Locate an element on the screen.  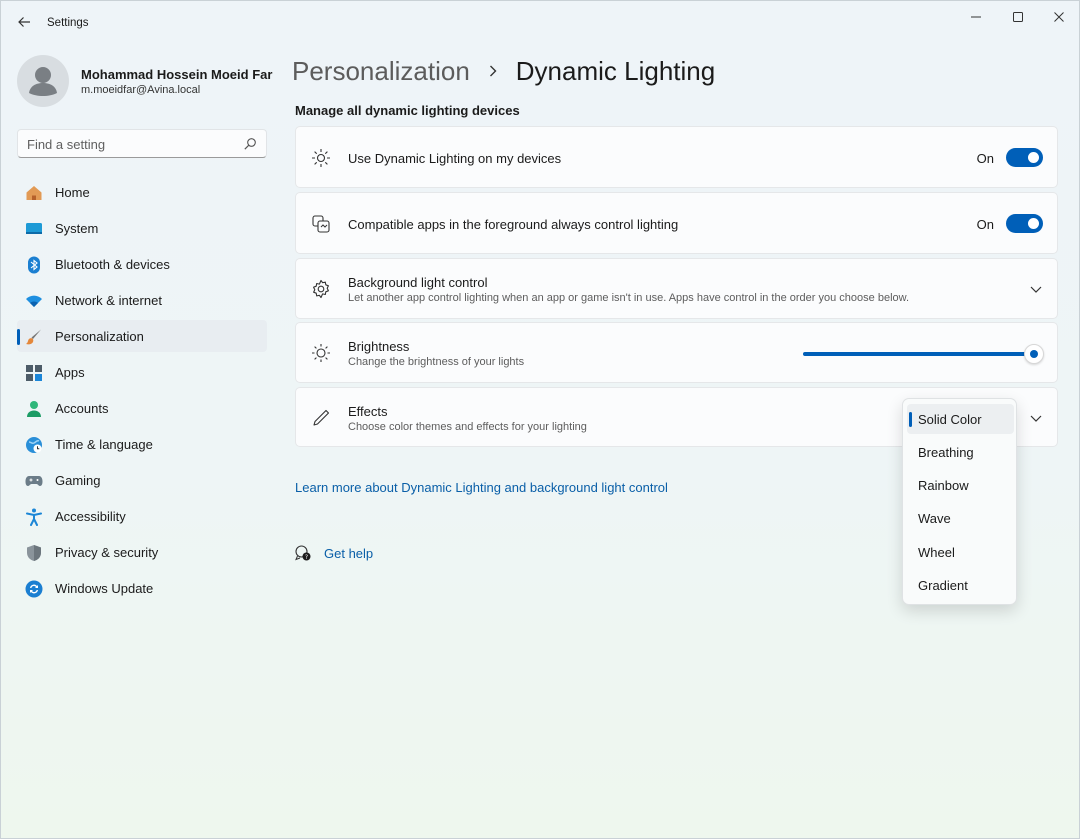
wifi-icon is located at coordinates (34, 301).